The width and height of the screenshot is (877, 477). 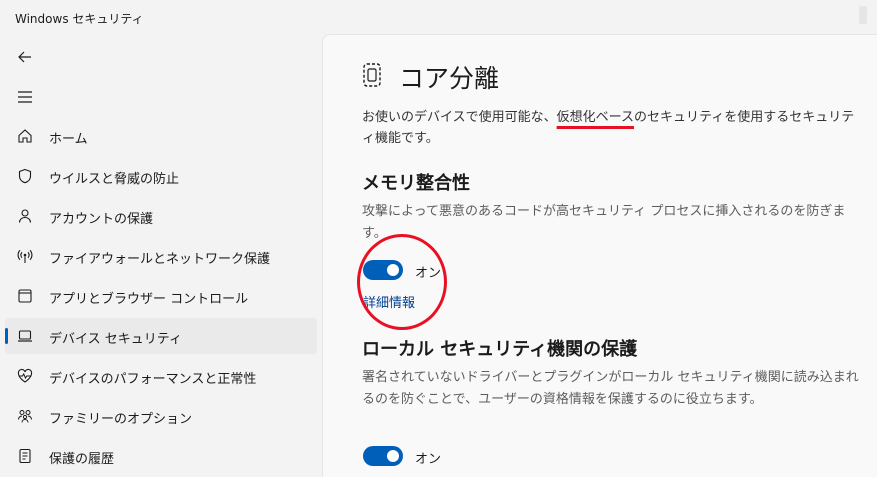 I want to click on memory-integrity-toggle, so click(x=383, y=270).